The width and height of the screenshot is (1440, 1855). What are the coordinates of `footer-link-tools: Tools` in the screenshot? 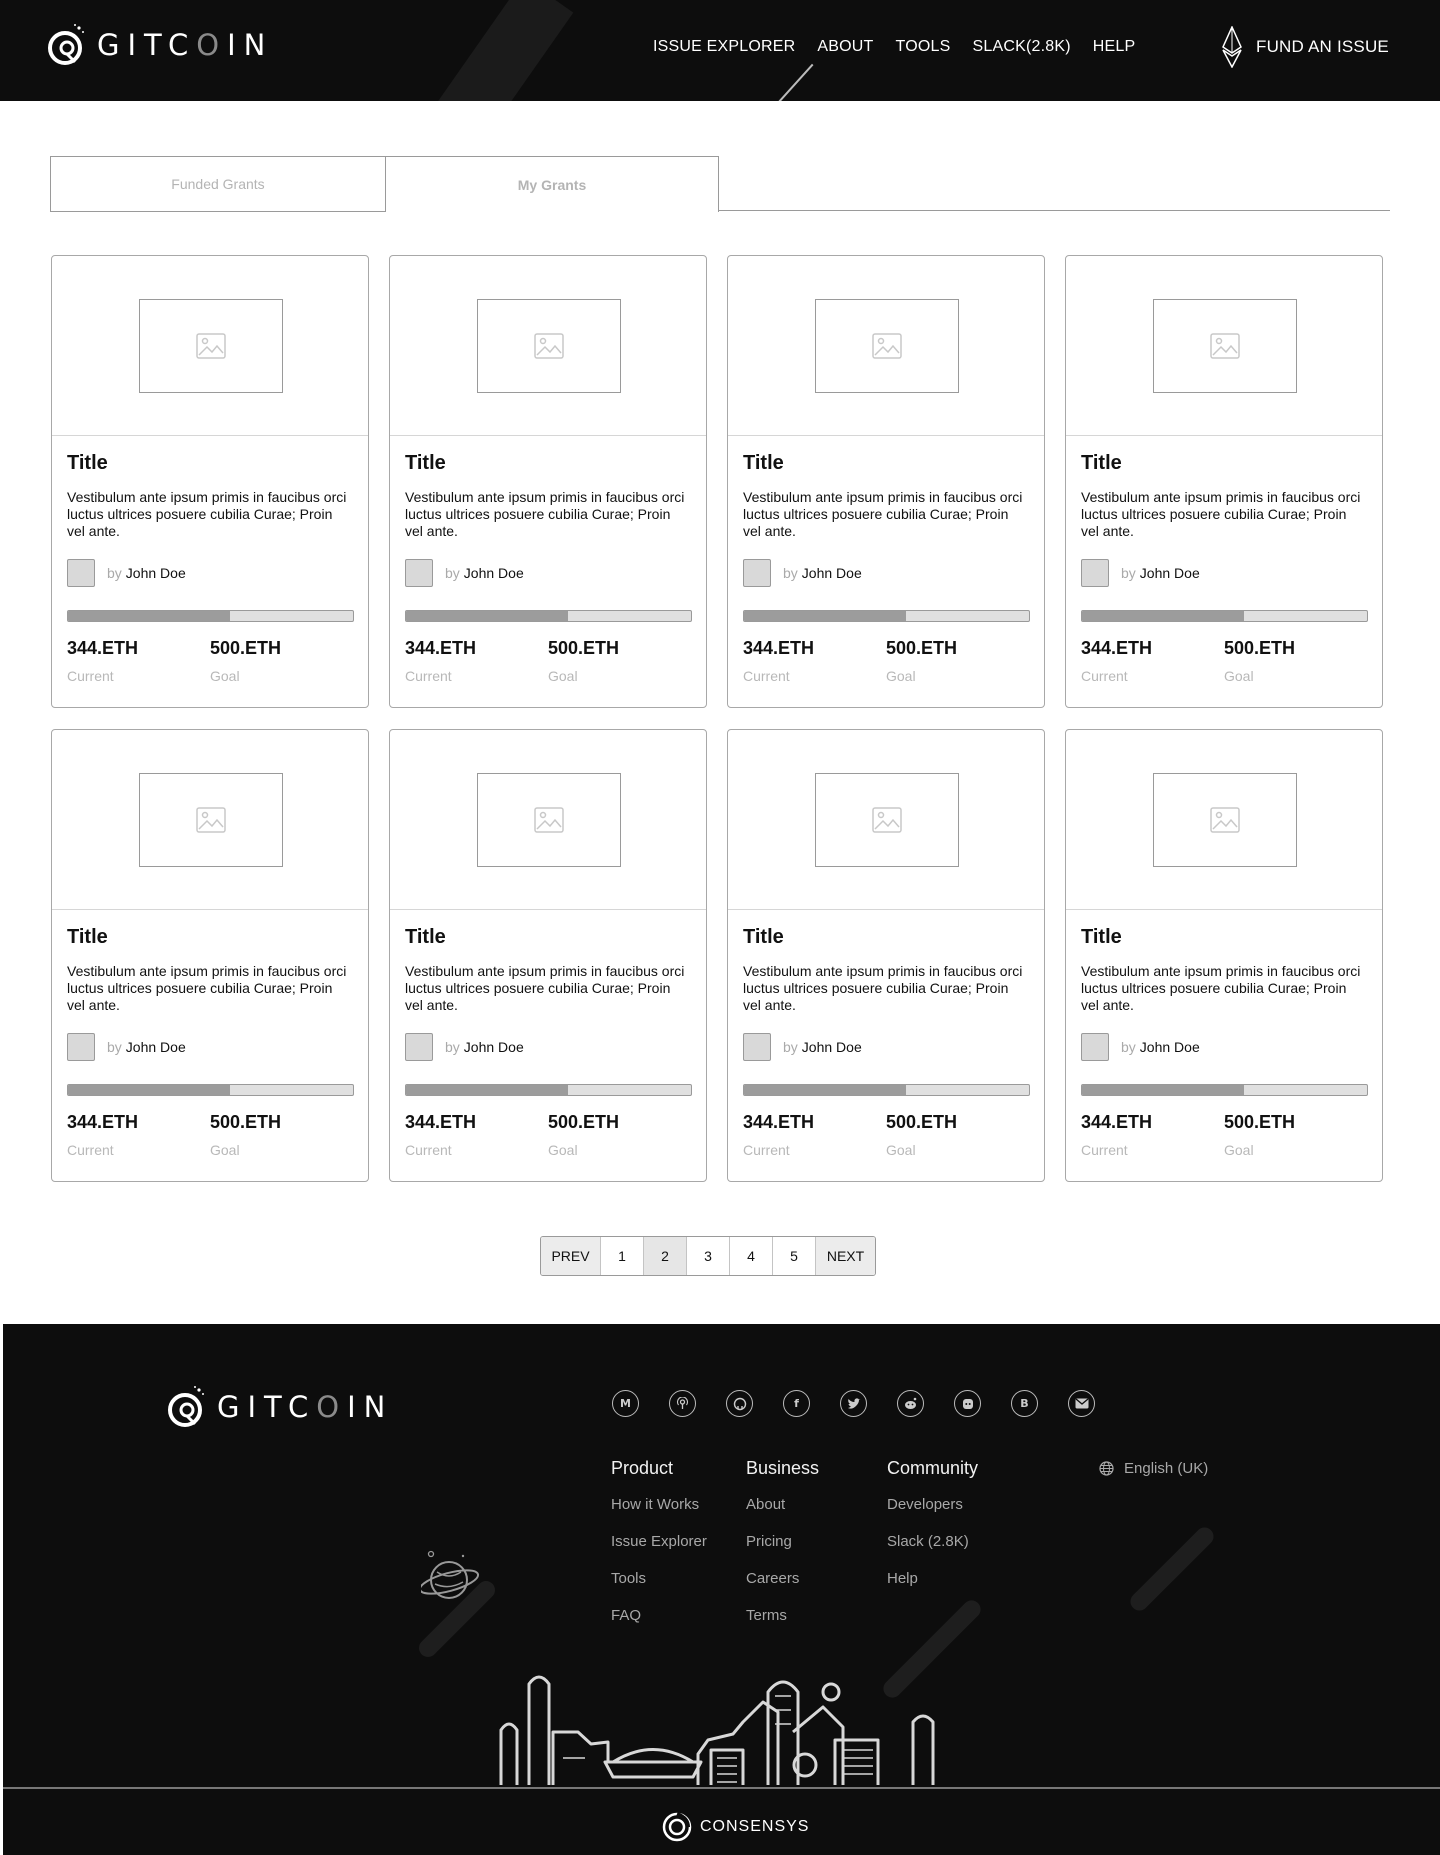 It's located at (659, 1588).